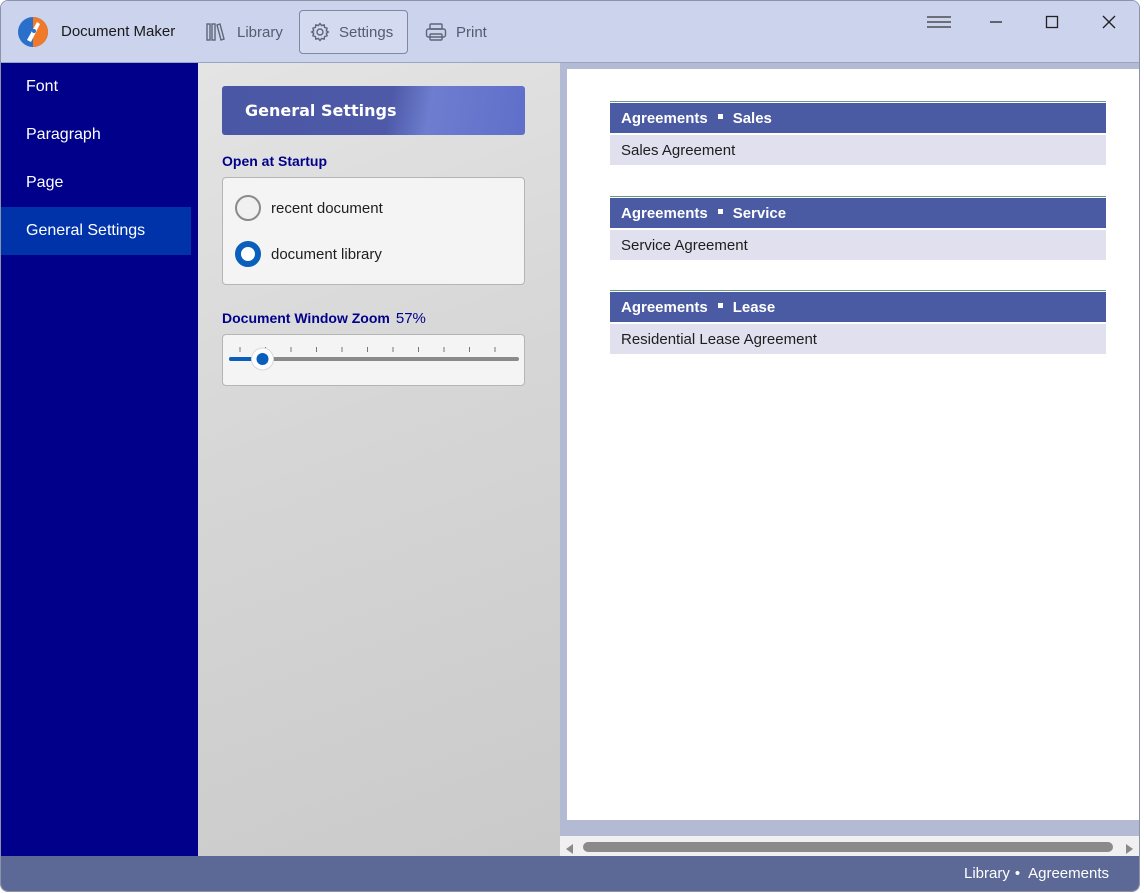 This screenshot has height=893, width=1144. What do you see at coordinates (996, 22) in the screenshot?
I see `minimize-icon` at bounding box center [996, 22].